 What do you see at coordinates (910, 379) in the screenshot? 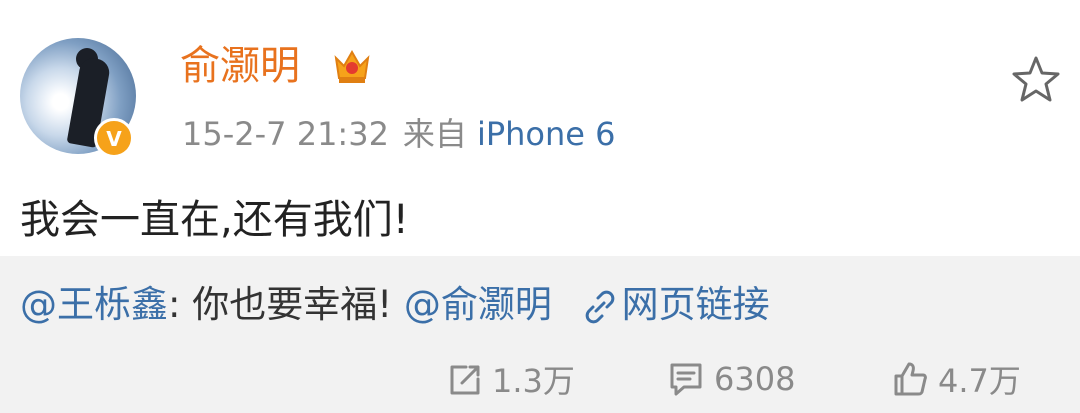
I see `like-icon` at bounding box center [910, 379].